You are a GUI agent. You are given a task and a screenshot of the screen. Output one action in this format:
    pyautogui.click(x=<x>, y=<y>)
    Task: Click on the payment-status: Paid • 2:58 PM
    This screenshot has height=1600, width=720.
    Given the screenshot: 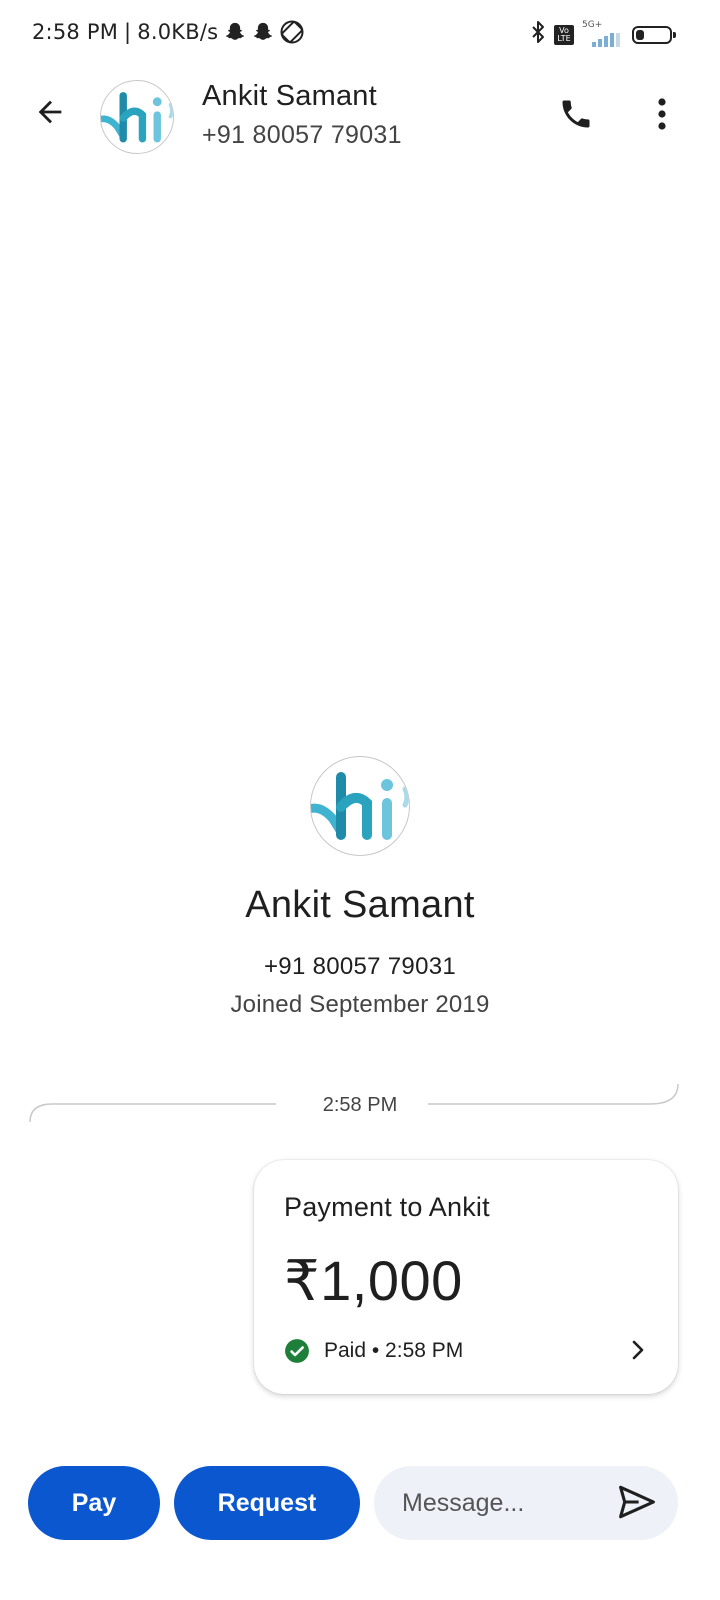 What is the action you would take?
    pyautogui.click(x=373, y=1351)
    